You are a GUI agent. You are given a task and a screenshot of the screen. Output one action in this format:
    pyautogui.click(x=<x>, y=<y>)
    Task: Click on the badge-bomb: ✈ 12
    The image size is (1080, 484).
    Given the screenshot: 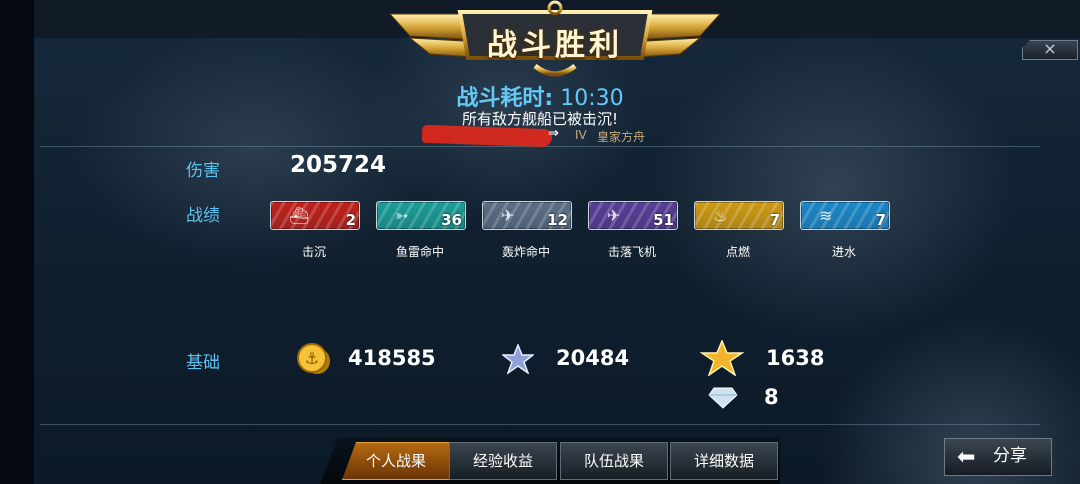 What is the action you would take?
    pyautogui.click(x=527, y=215)
    